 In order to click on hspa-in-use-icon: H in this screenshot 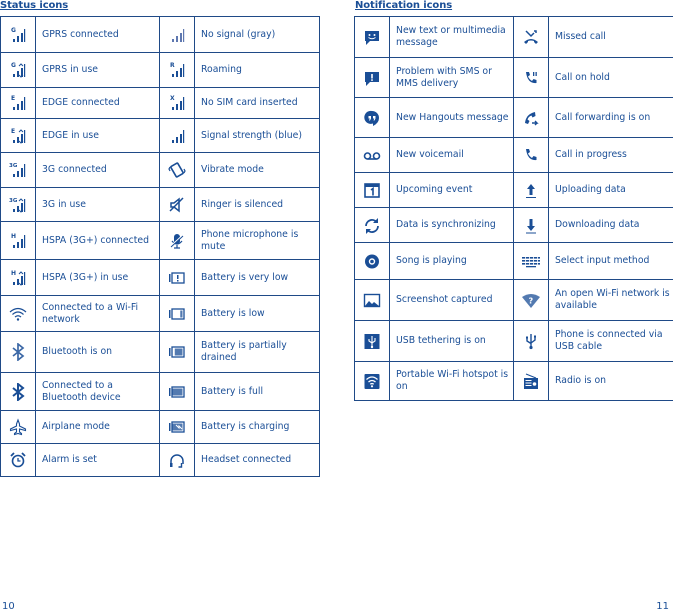, I will do `click(18, 278)`.